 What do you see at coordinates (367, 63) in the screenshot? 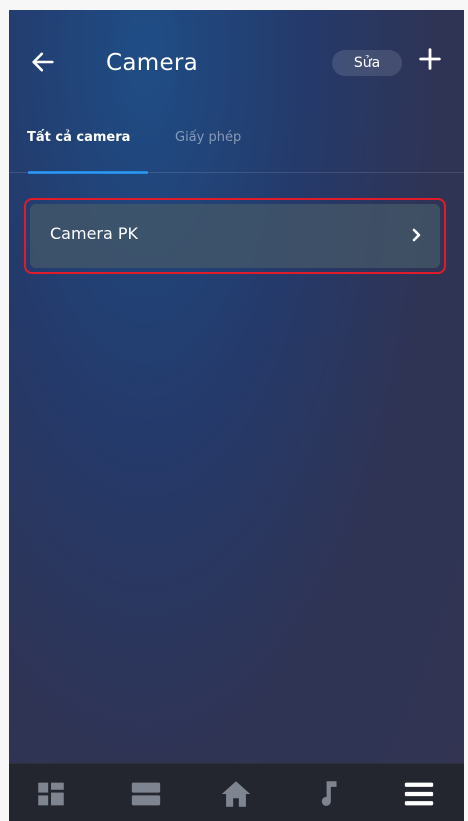
I see `edit-button: Sửa` at bounding box center [367, 63].